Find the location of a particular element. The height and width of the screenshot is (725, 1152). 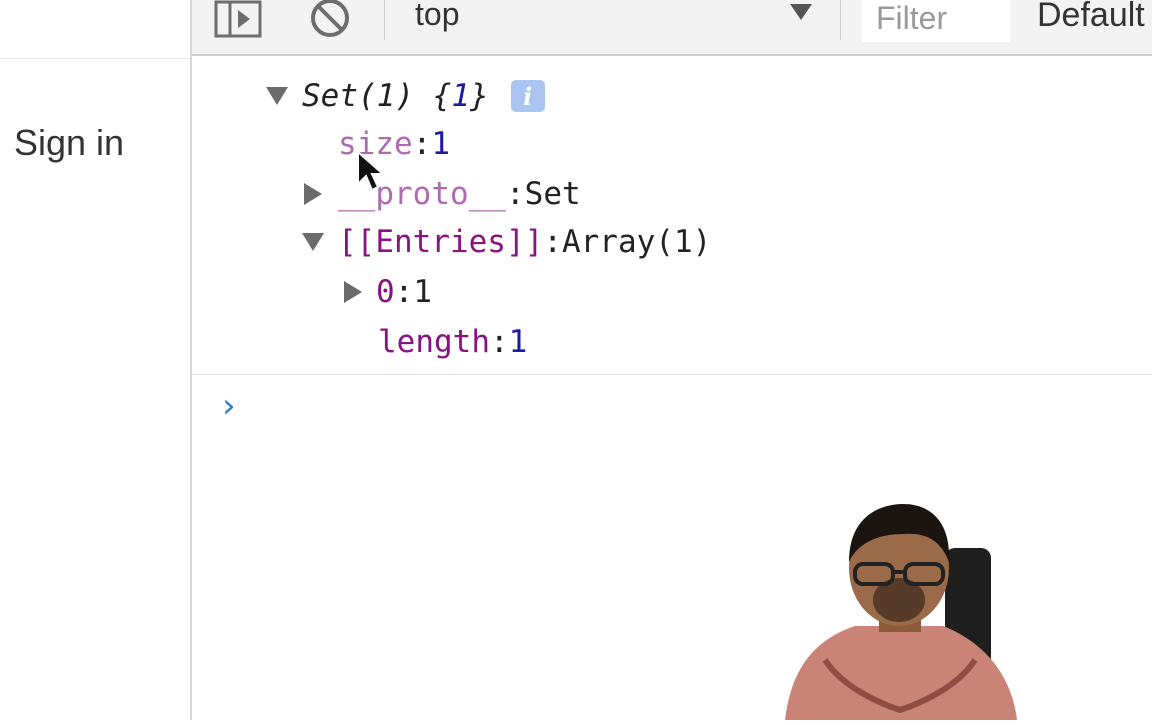

console-toolbar: top Filter Default is located at coordinates (672, 28).